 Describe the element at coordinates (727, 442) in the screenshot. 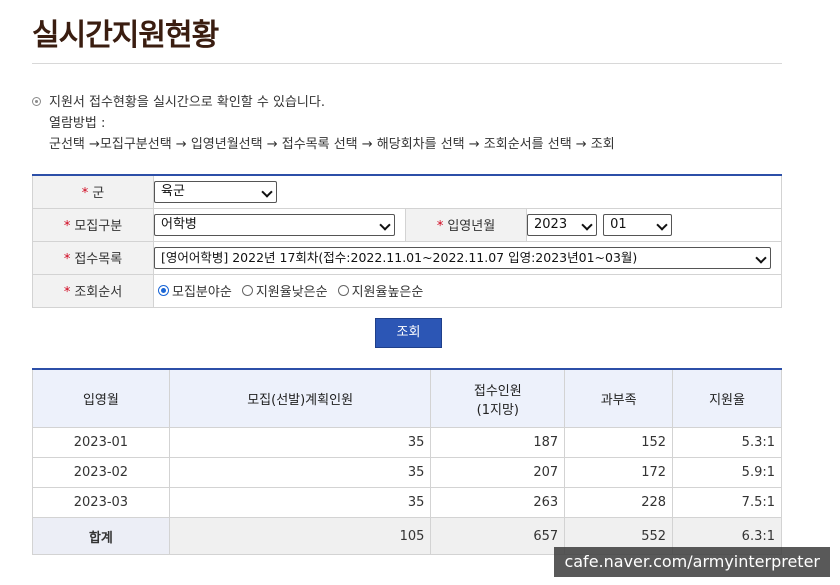

I see `cell-rate: 5.3:1` at that location.